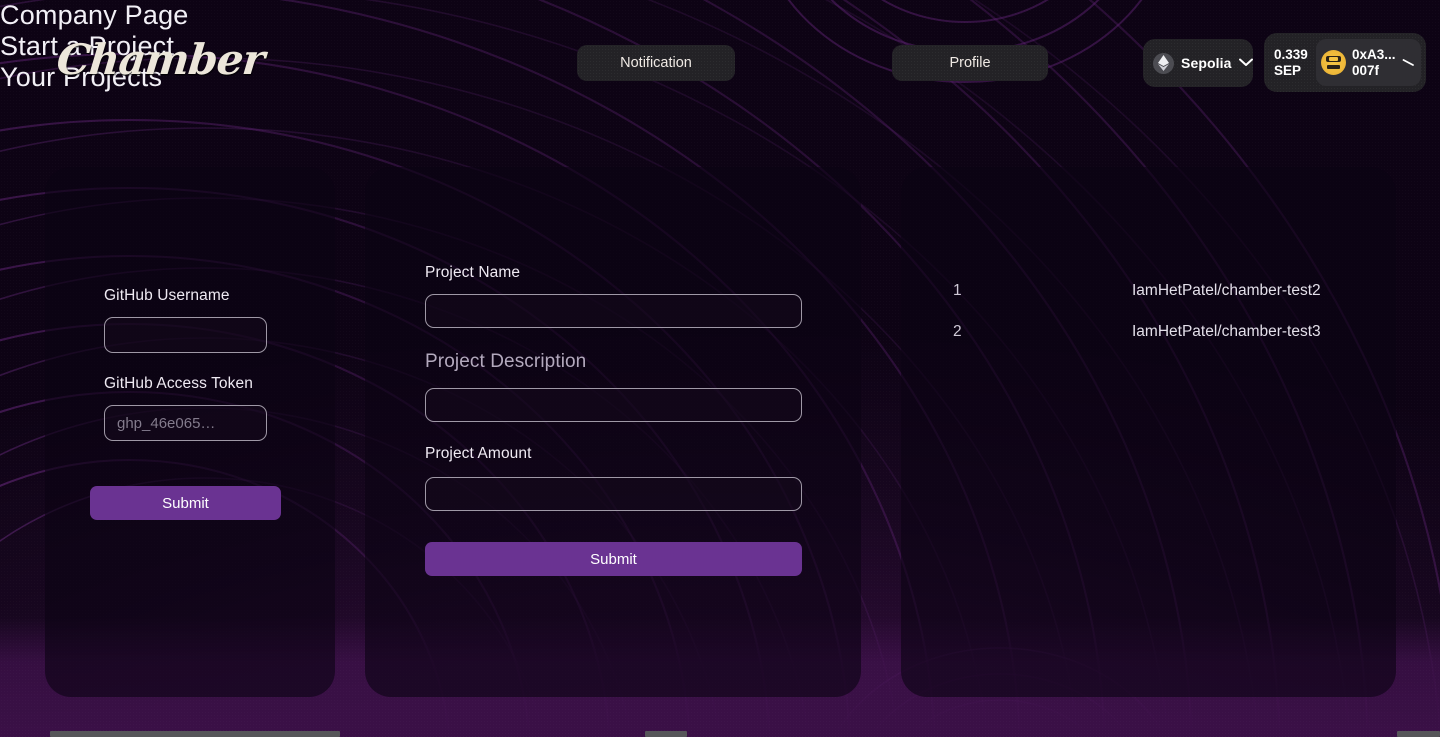 The height and width of the screenshot is (737, 1440). I want to click on project-name-input, so click(613, 311).